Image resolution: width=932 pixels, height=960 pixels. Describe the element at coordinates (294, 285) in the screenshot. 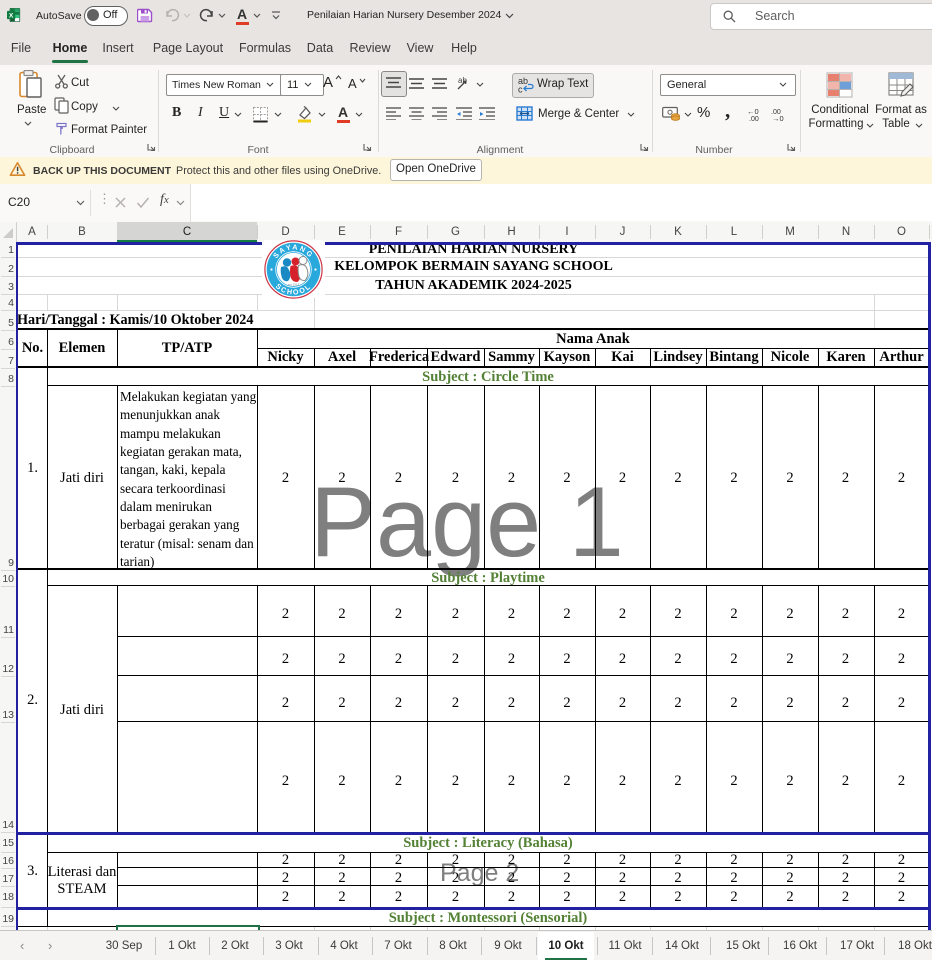

I see `svg-text: est 2013` at that location.